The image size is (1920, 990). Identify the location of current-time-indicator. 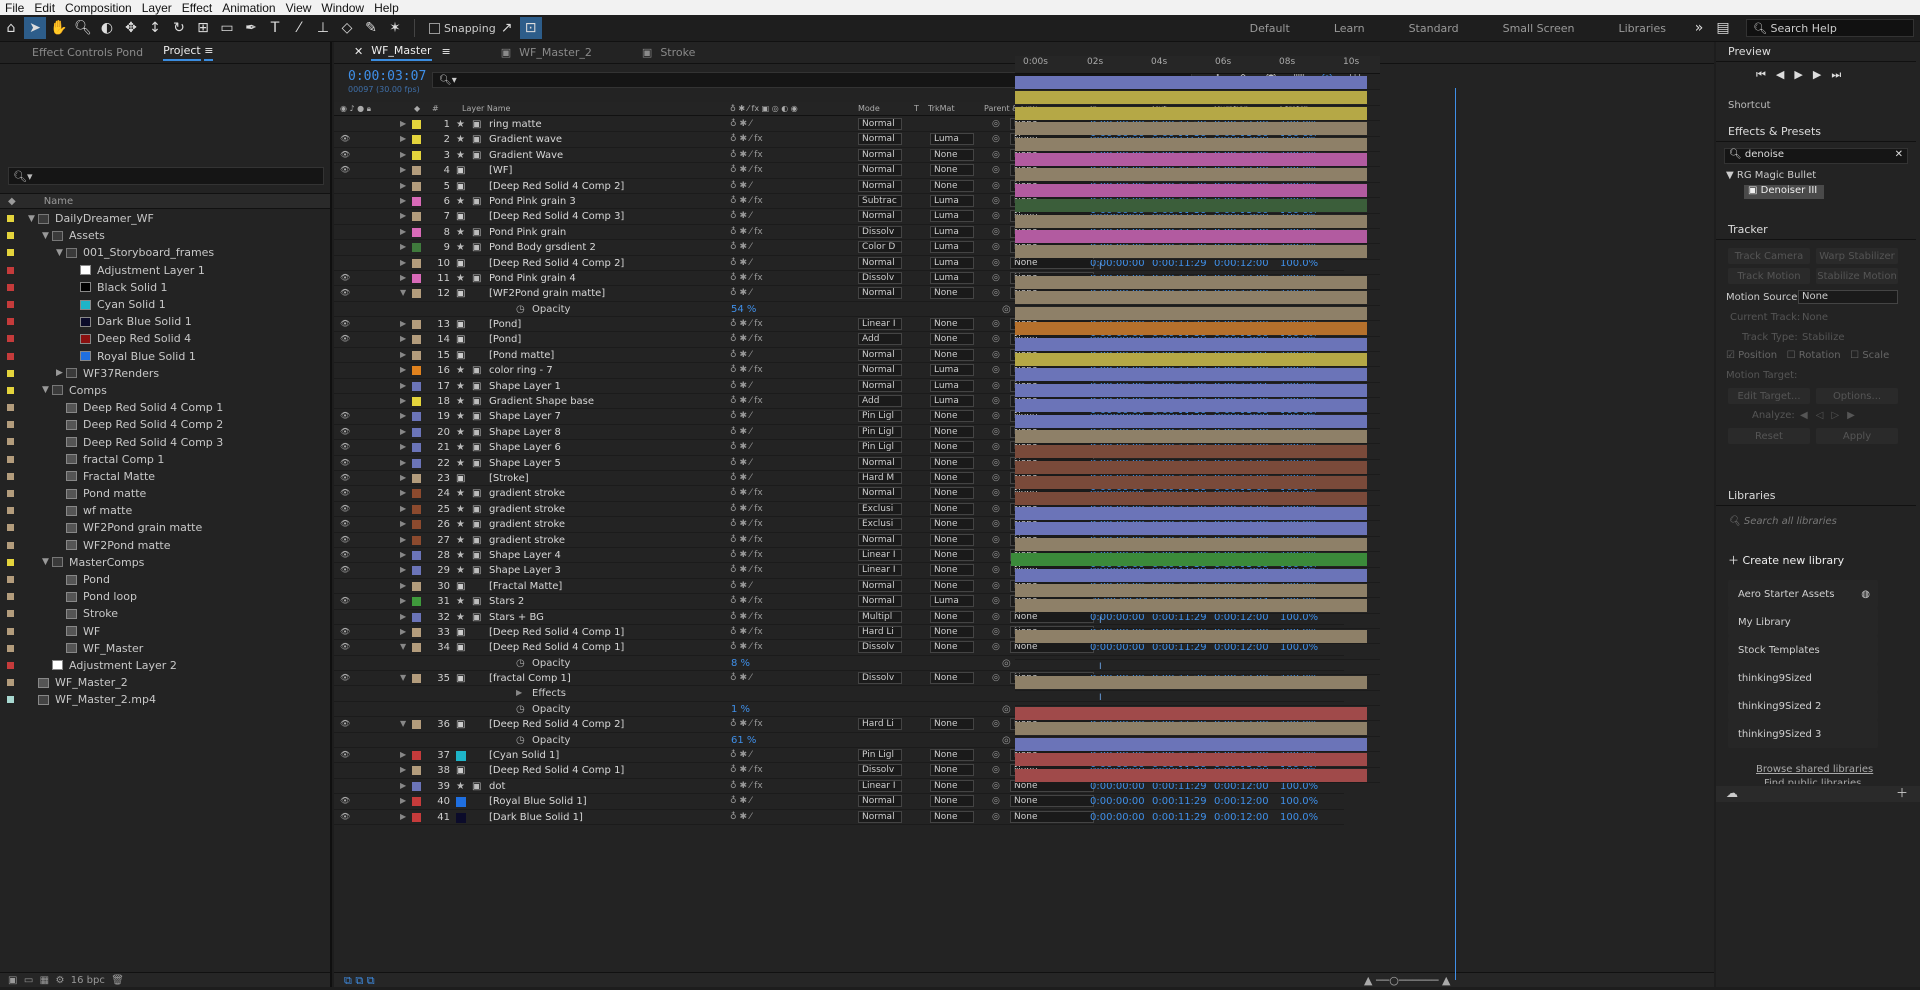
(1455, 534).